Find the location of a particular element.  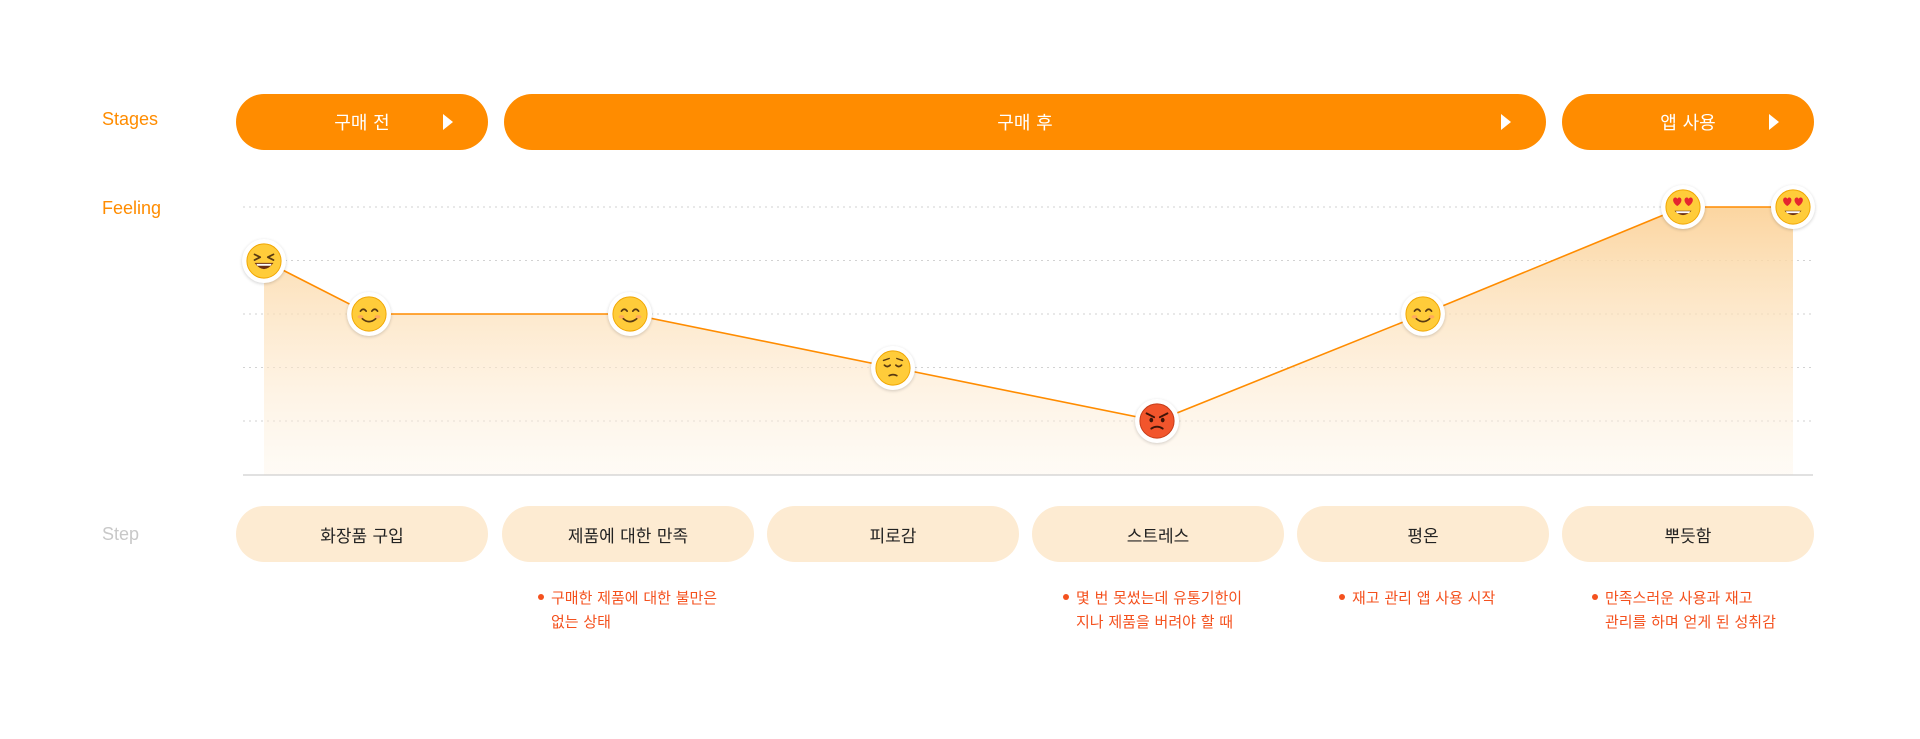

step-note: 만족스러운 사용과 재고 관리를 하며 얻게 된 성취감 is located at coordinates (1684, 610).